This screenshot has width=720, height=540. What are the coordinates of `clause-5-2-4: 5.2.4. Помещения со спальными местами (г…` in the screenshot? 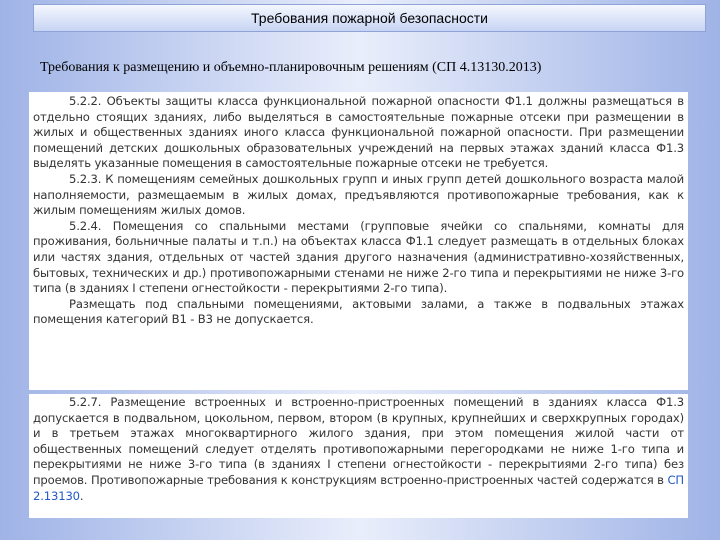 It's located at (358, 257).